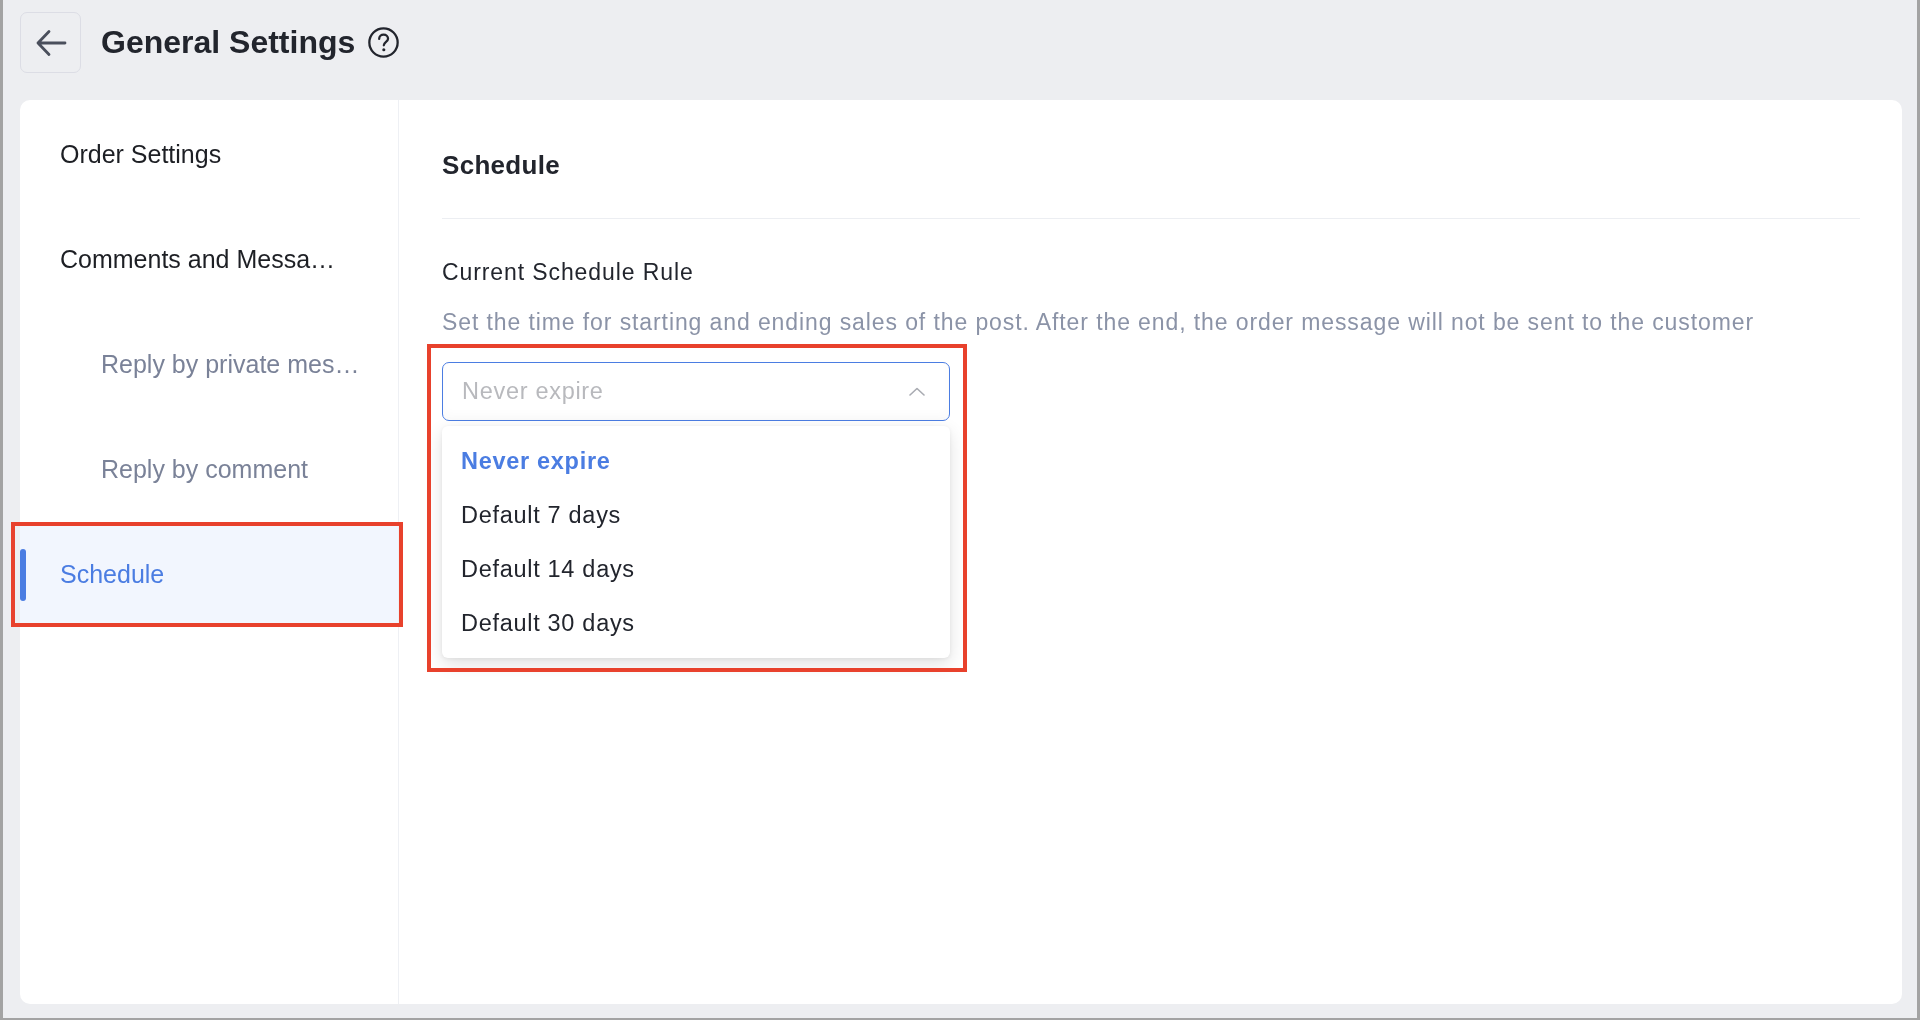 The height and width of the screenshot is (1020, 1920). Describe the element at coordinates (696, 461) in the screenshot. I see `dropdown-option: Never expire` at that location.